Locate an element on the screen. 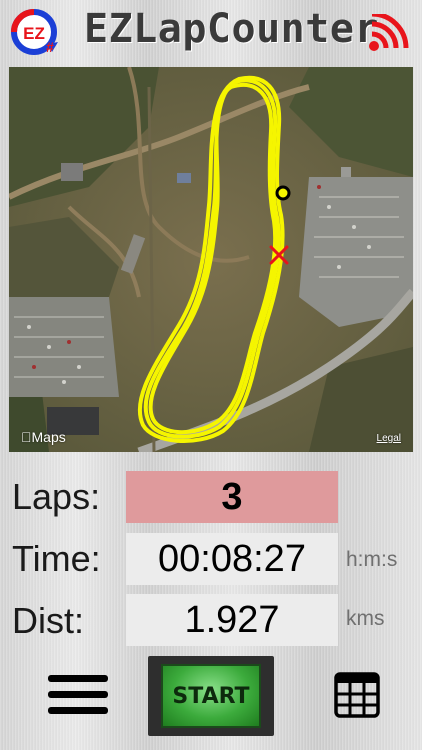  laps-value: 3 is located at coordinates (232, 497).